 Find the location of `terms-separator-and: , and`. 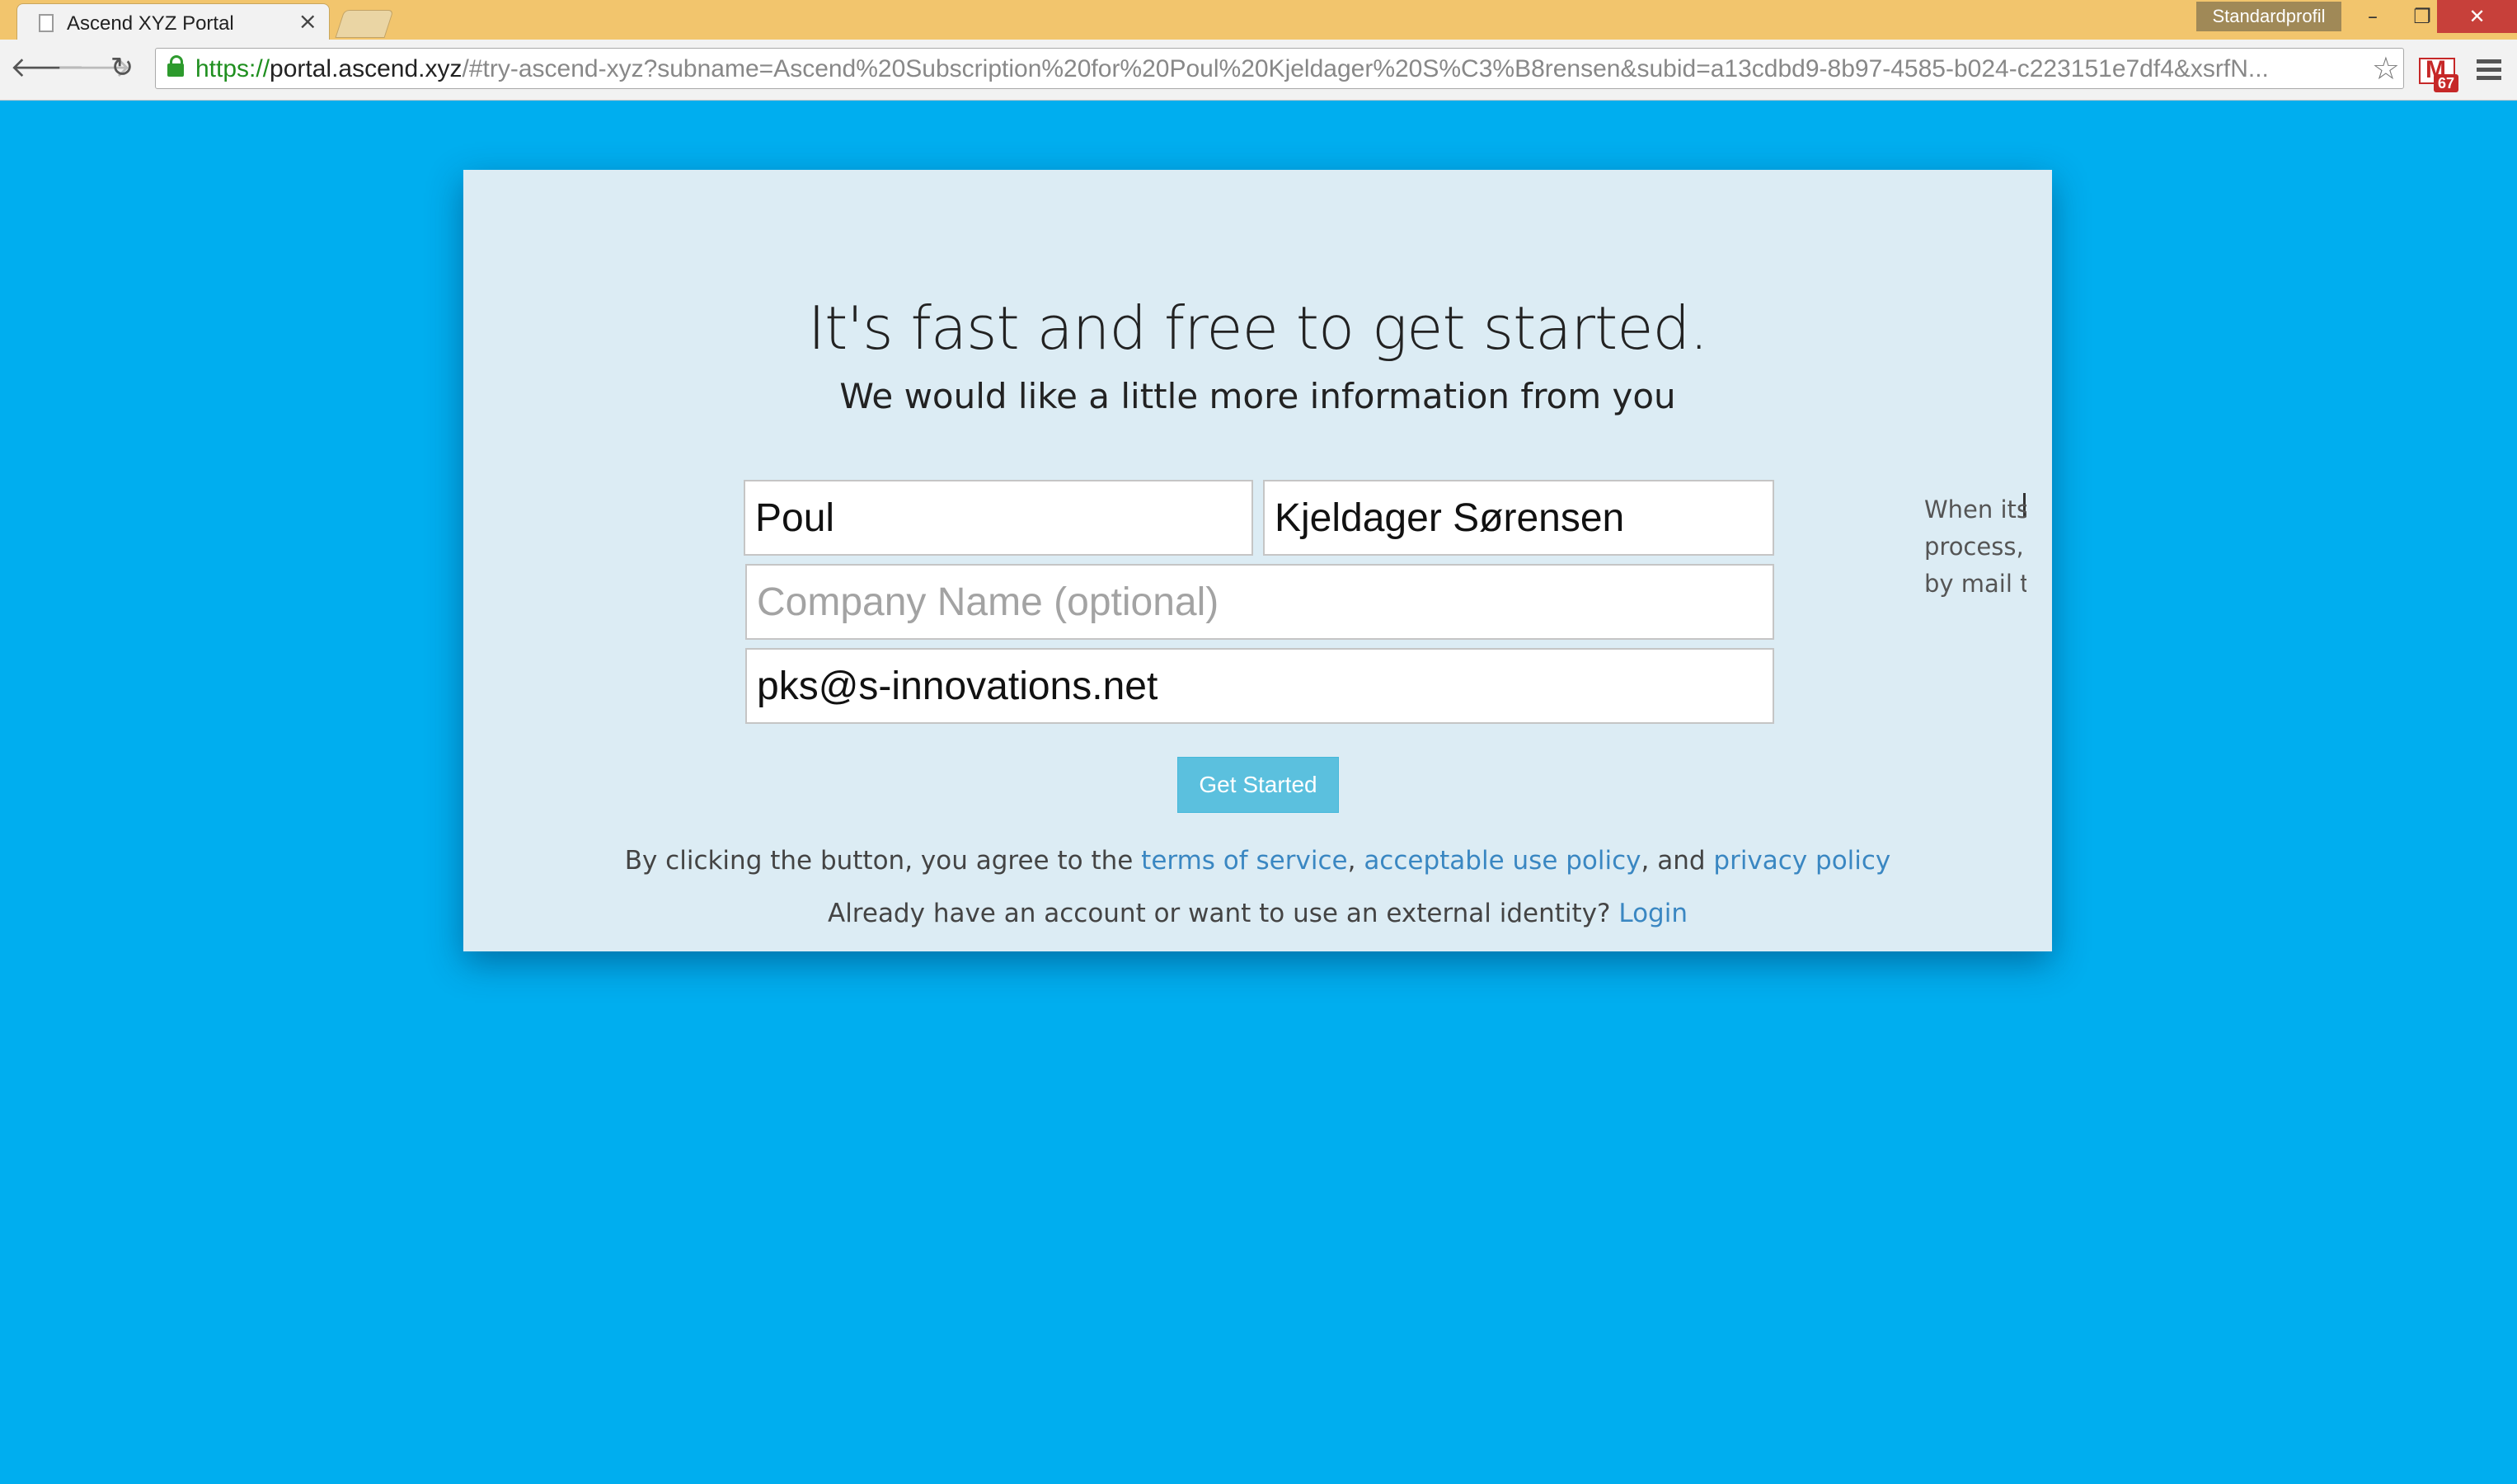

terms-separator-and: , and is located at coordinates (1677, 861).